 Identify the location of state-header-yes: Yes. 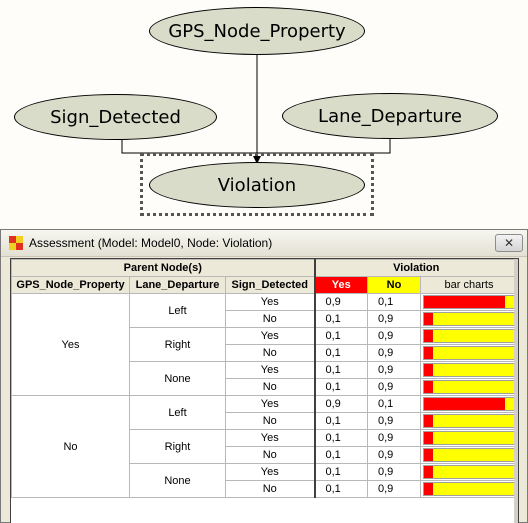
(340, 285).